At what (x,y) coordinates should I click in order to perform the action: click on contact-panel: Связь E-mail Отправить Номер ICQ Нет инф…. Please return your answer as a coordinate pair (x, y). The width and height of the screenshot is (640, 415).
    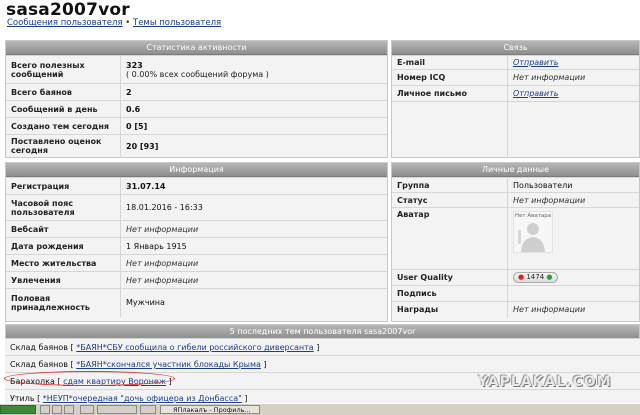
    Looking at the image, I should click on (515, 99).